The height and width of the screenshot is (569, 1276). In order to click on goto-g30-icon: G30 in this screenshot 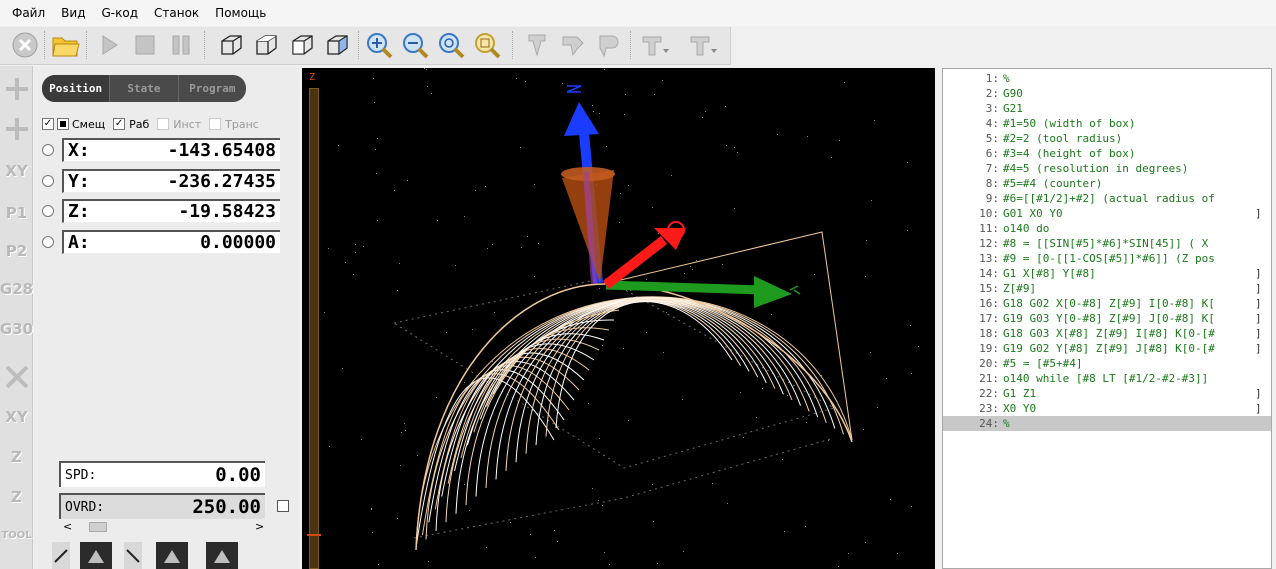, I will do `click(16, 329)`.